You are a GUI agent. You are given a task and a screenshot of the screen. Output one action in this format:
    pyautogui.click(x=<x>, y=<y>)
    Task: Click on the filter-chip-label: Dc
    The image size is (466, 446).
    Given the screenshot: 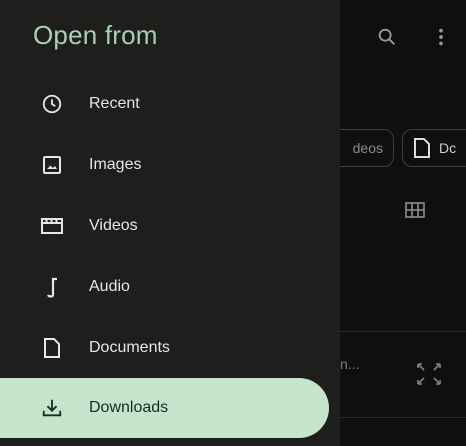 What is the action you would take?
    pyautogui.click(x=448, y=148)
    